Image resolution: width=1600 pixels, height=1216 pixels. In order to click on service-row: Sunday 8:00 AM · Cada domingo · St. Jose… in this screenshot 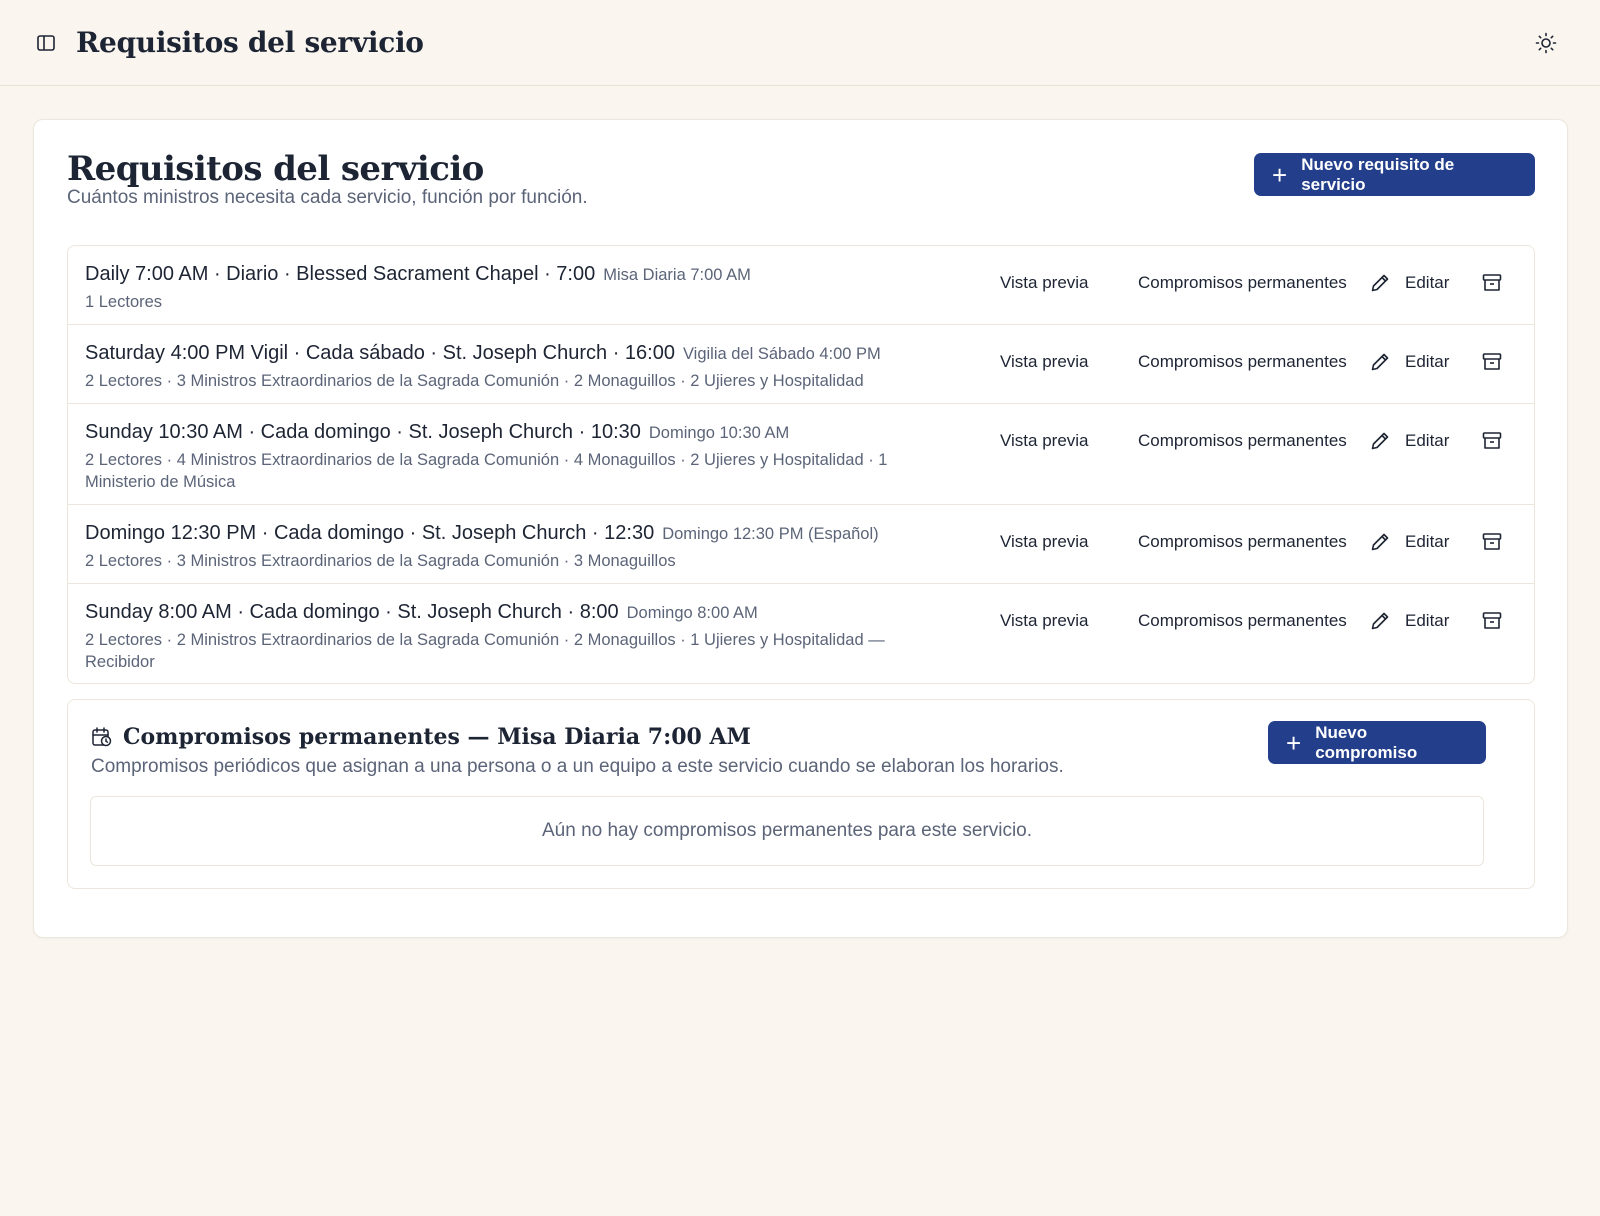, I will do `click(801, 633)`.